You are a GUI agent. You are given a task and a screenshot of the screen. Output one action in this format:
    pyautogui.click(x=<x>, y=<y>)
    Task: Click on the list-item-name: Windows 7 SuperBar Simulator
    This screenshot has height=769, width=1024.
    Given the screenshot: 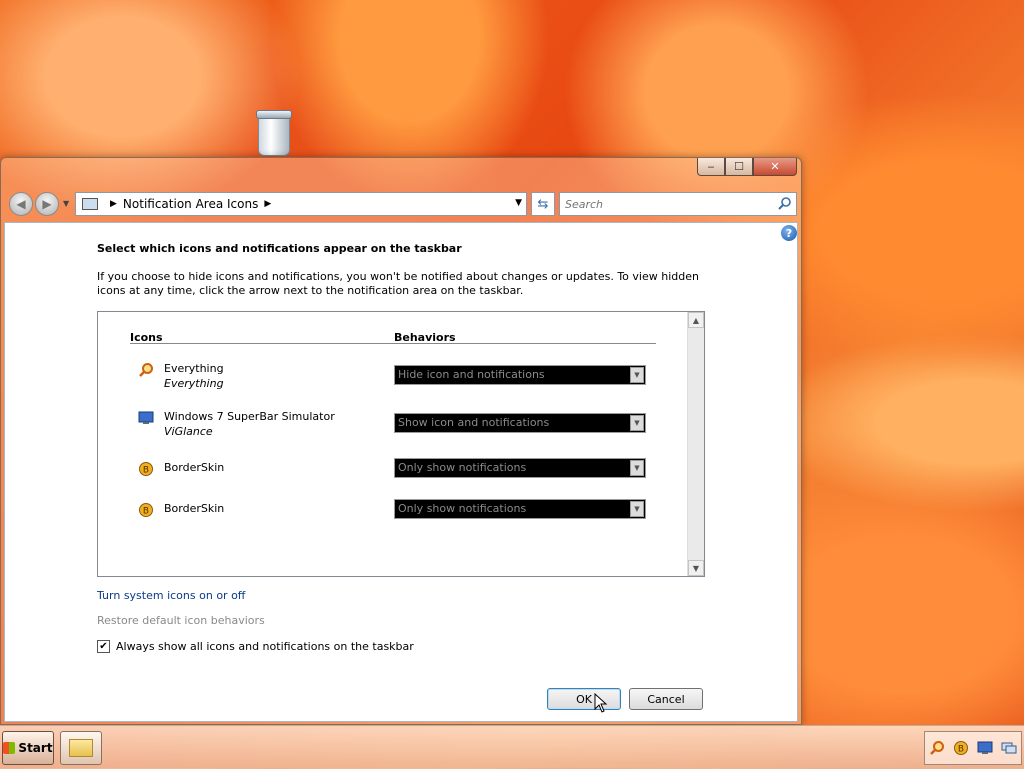 What is the action you would take?
    pyautogui.click(x=249, y=416)
    